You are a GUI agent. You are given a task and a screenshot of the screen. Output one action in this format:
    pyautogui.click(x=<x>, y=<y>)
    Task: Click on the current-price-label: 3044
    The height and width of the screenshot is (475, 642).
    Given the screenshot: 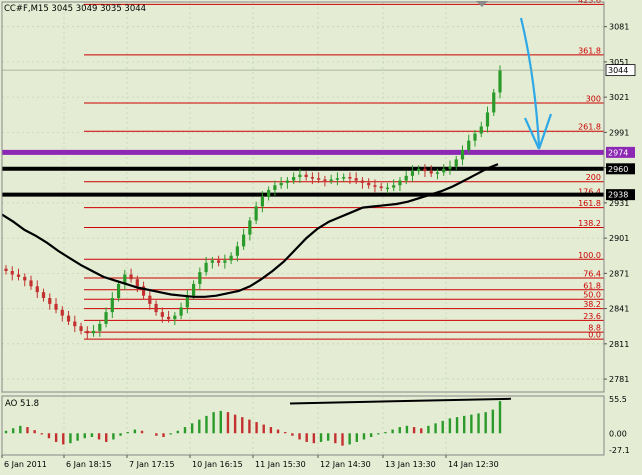 What is the action you would take?
    pyautogui.click(x=618, y=70)
    